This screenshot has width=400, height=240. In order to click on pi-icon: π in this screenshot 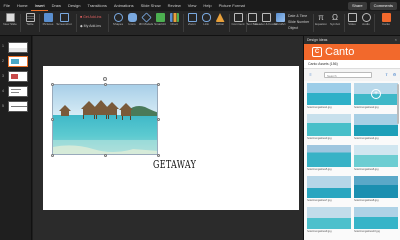, I will do `click(321, 17)`.